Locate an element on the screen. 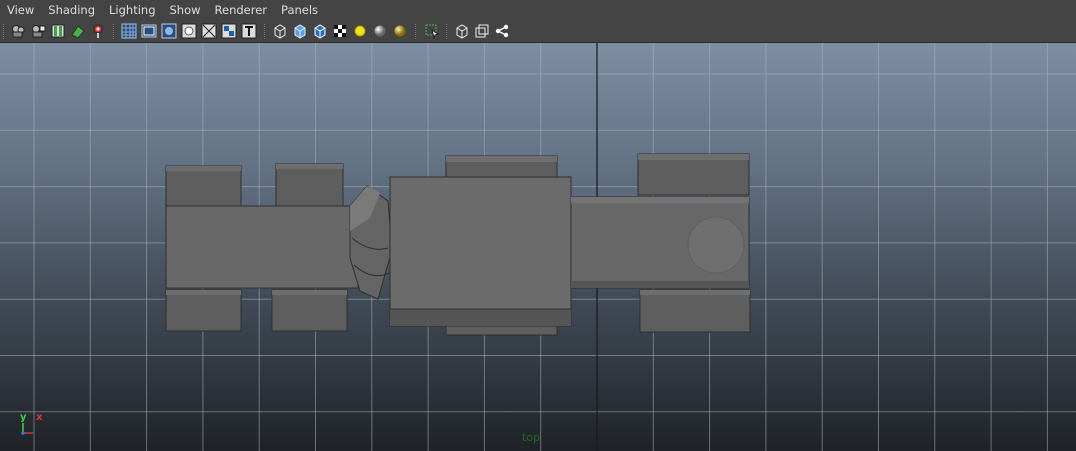 This screenshot has width=1076, height=451. wheel-front-bottom-right is located at coordinates (309, 310).